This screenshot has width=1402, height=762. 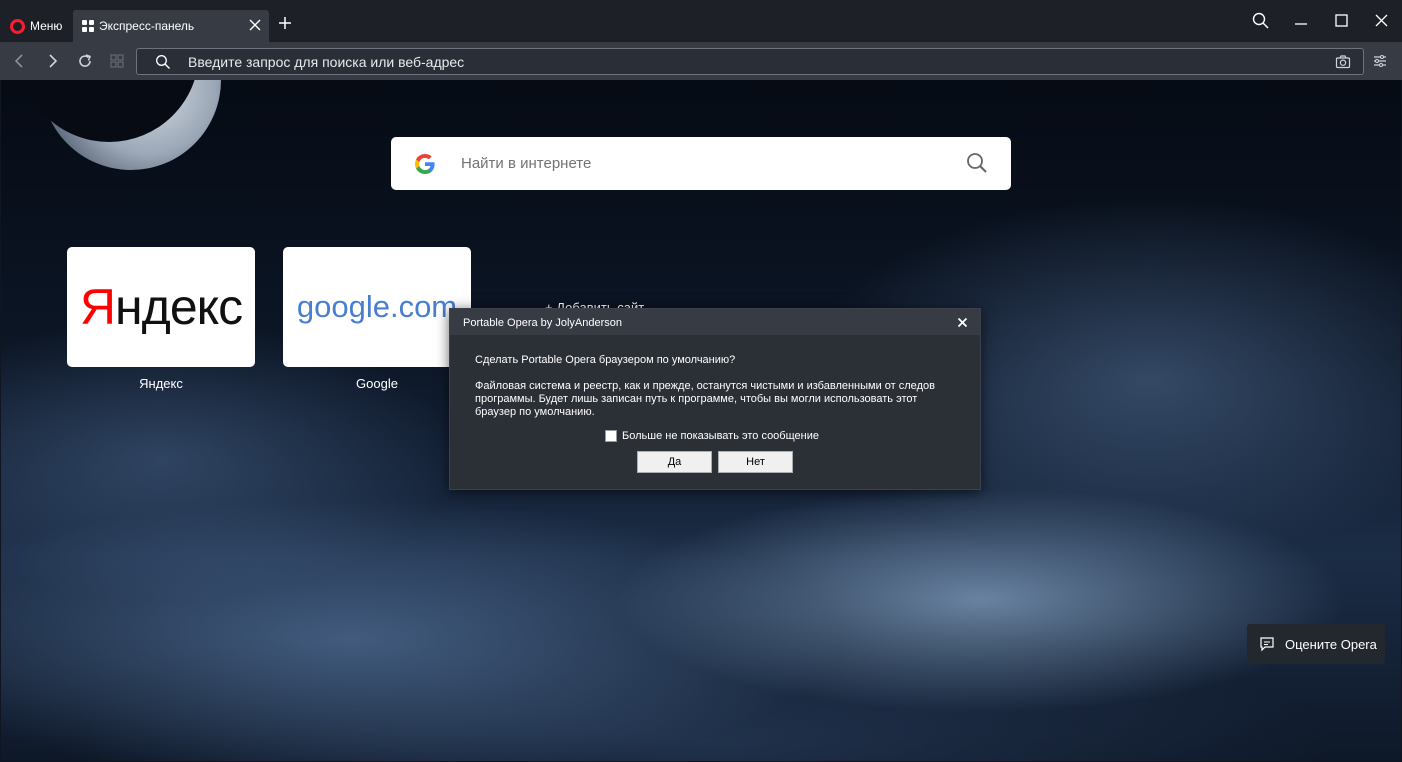 What do you see at coordinates (1267, 644) in the screenshot?
I see `feedback-icon` at bounding box center [1267, 644].